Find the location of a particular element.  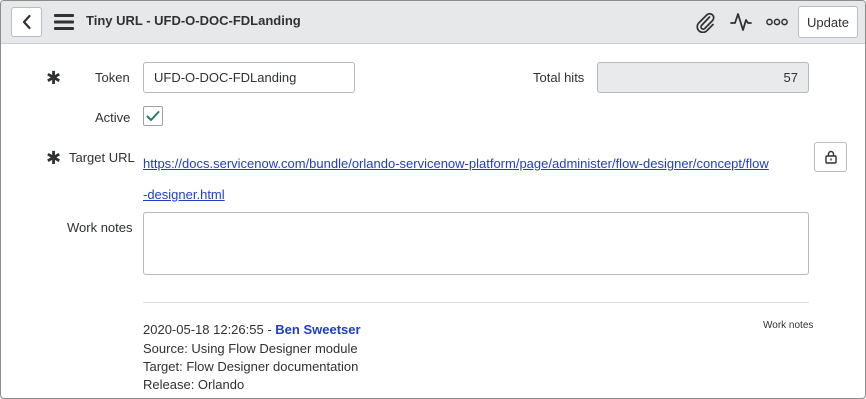

total-hits-label: Total hits is located at coordinates (559, 77).